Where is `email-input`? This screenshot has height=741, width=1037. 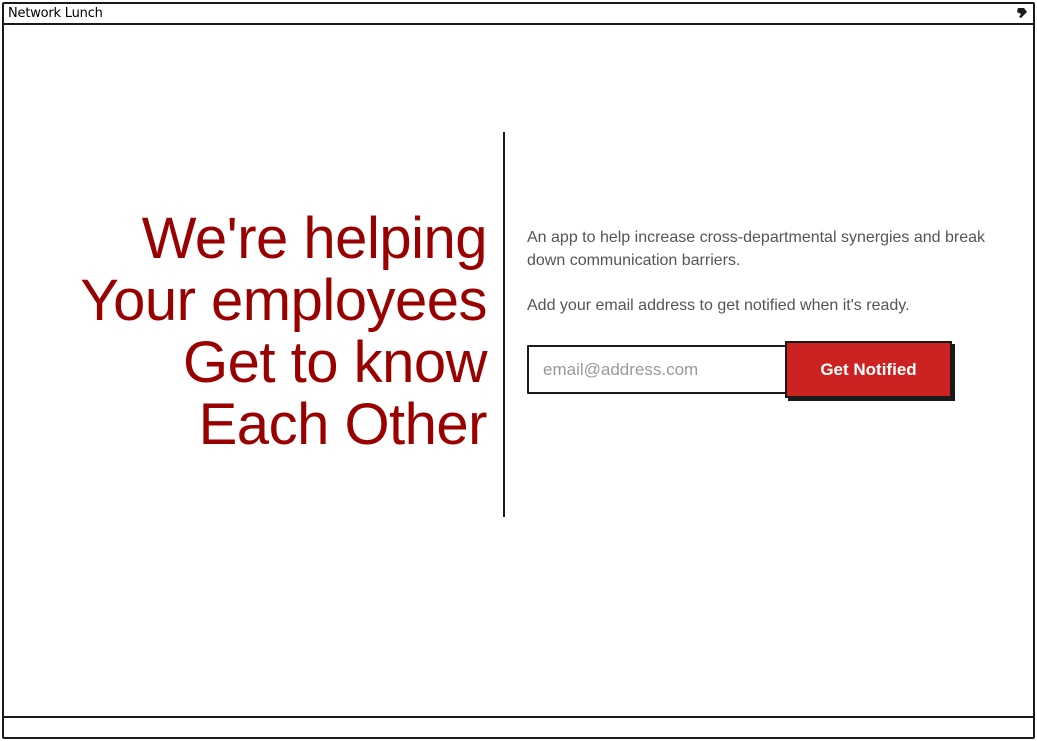
email-input is located at coordinates (658, 369).